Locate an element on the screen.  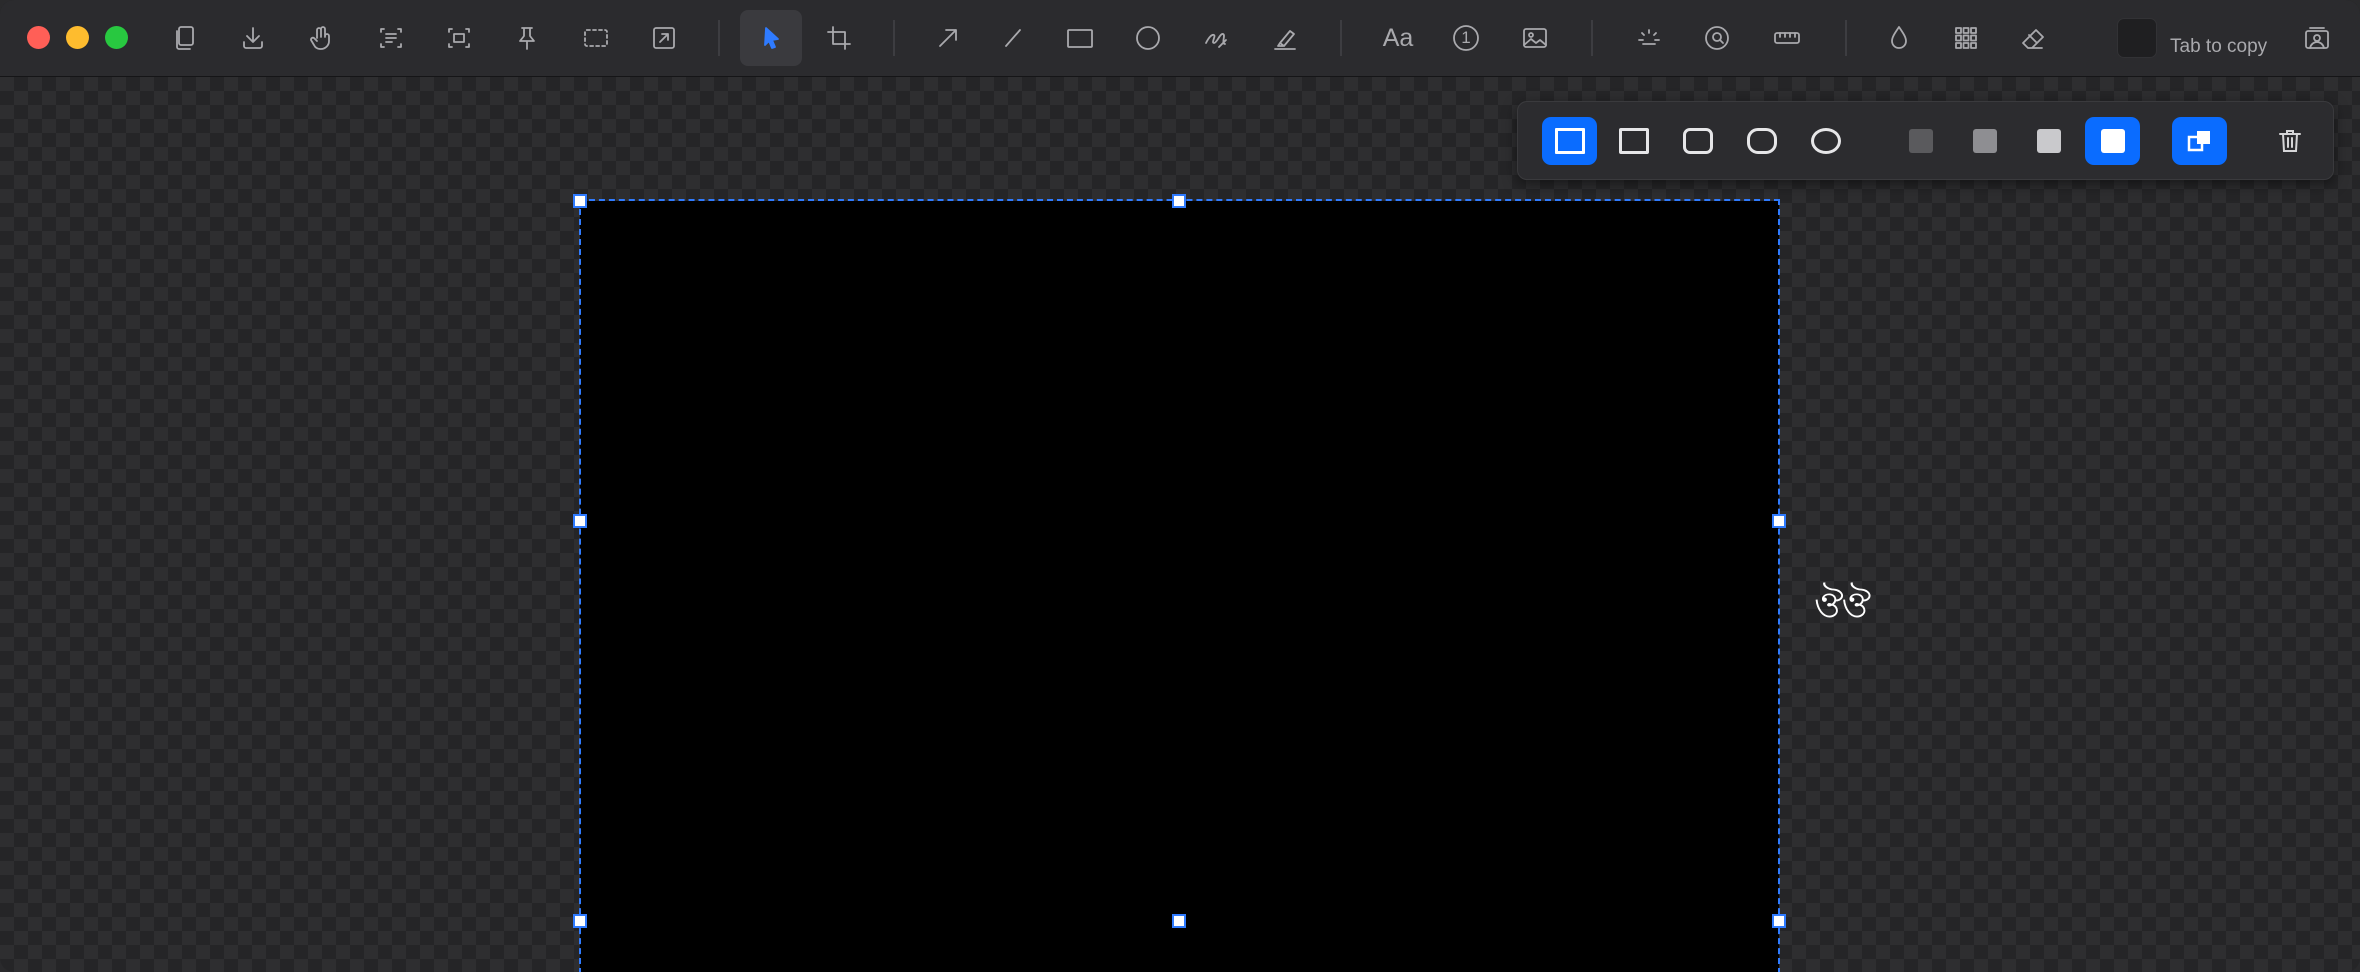
highlighter-tool-icon is located at coordinates (1285, 38).